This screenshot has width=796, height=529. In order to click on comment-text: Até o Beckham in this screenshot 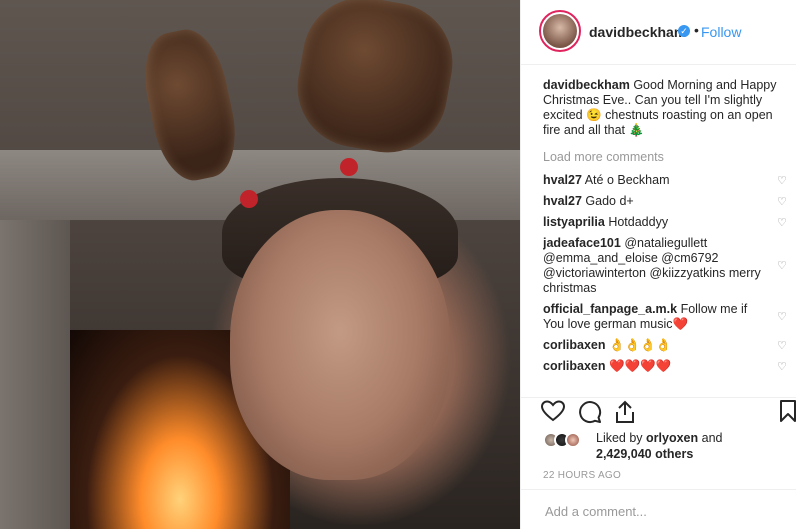, I will do `click(627, 180)`.